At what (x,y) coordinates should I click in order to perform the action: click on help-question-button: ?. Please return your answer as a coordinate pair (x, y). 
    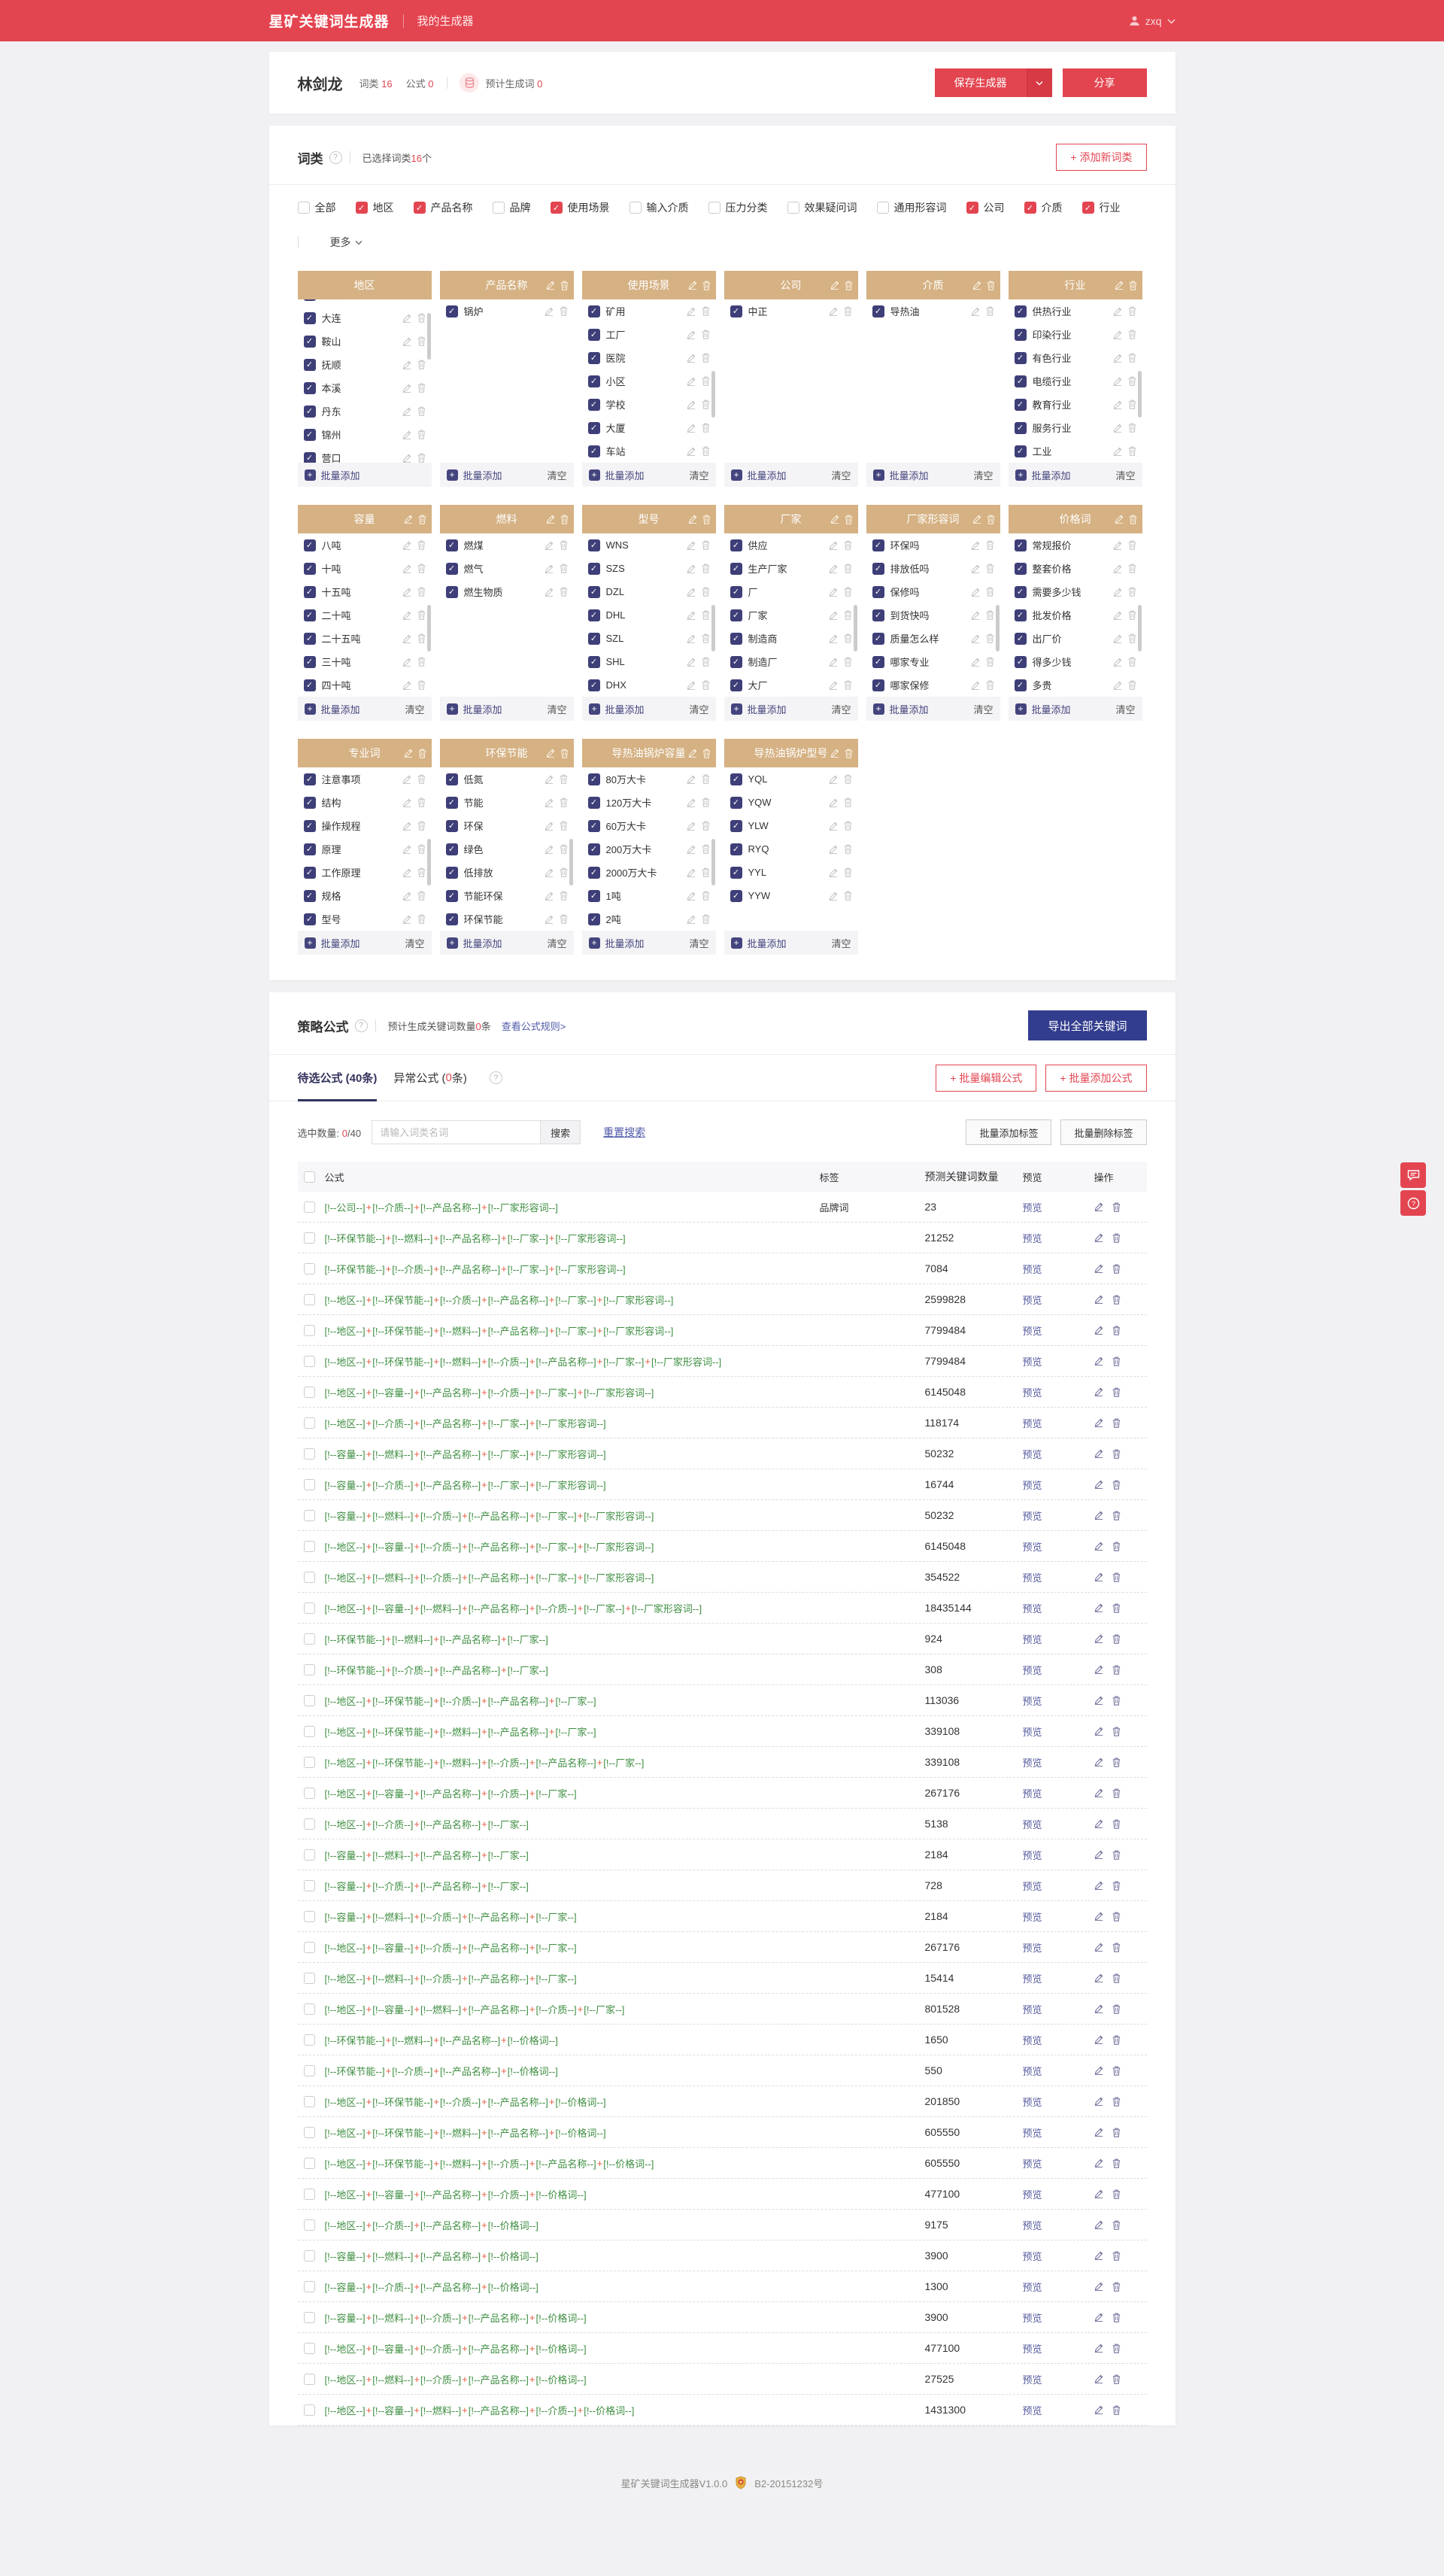
    Looking at the image, I should click on (1413, 1203).